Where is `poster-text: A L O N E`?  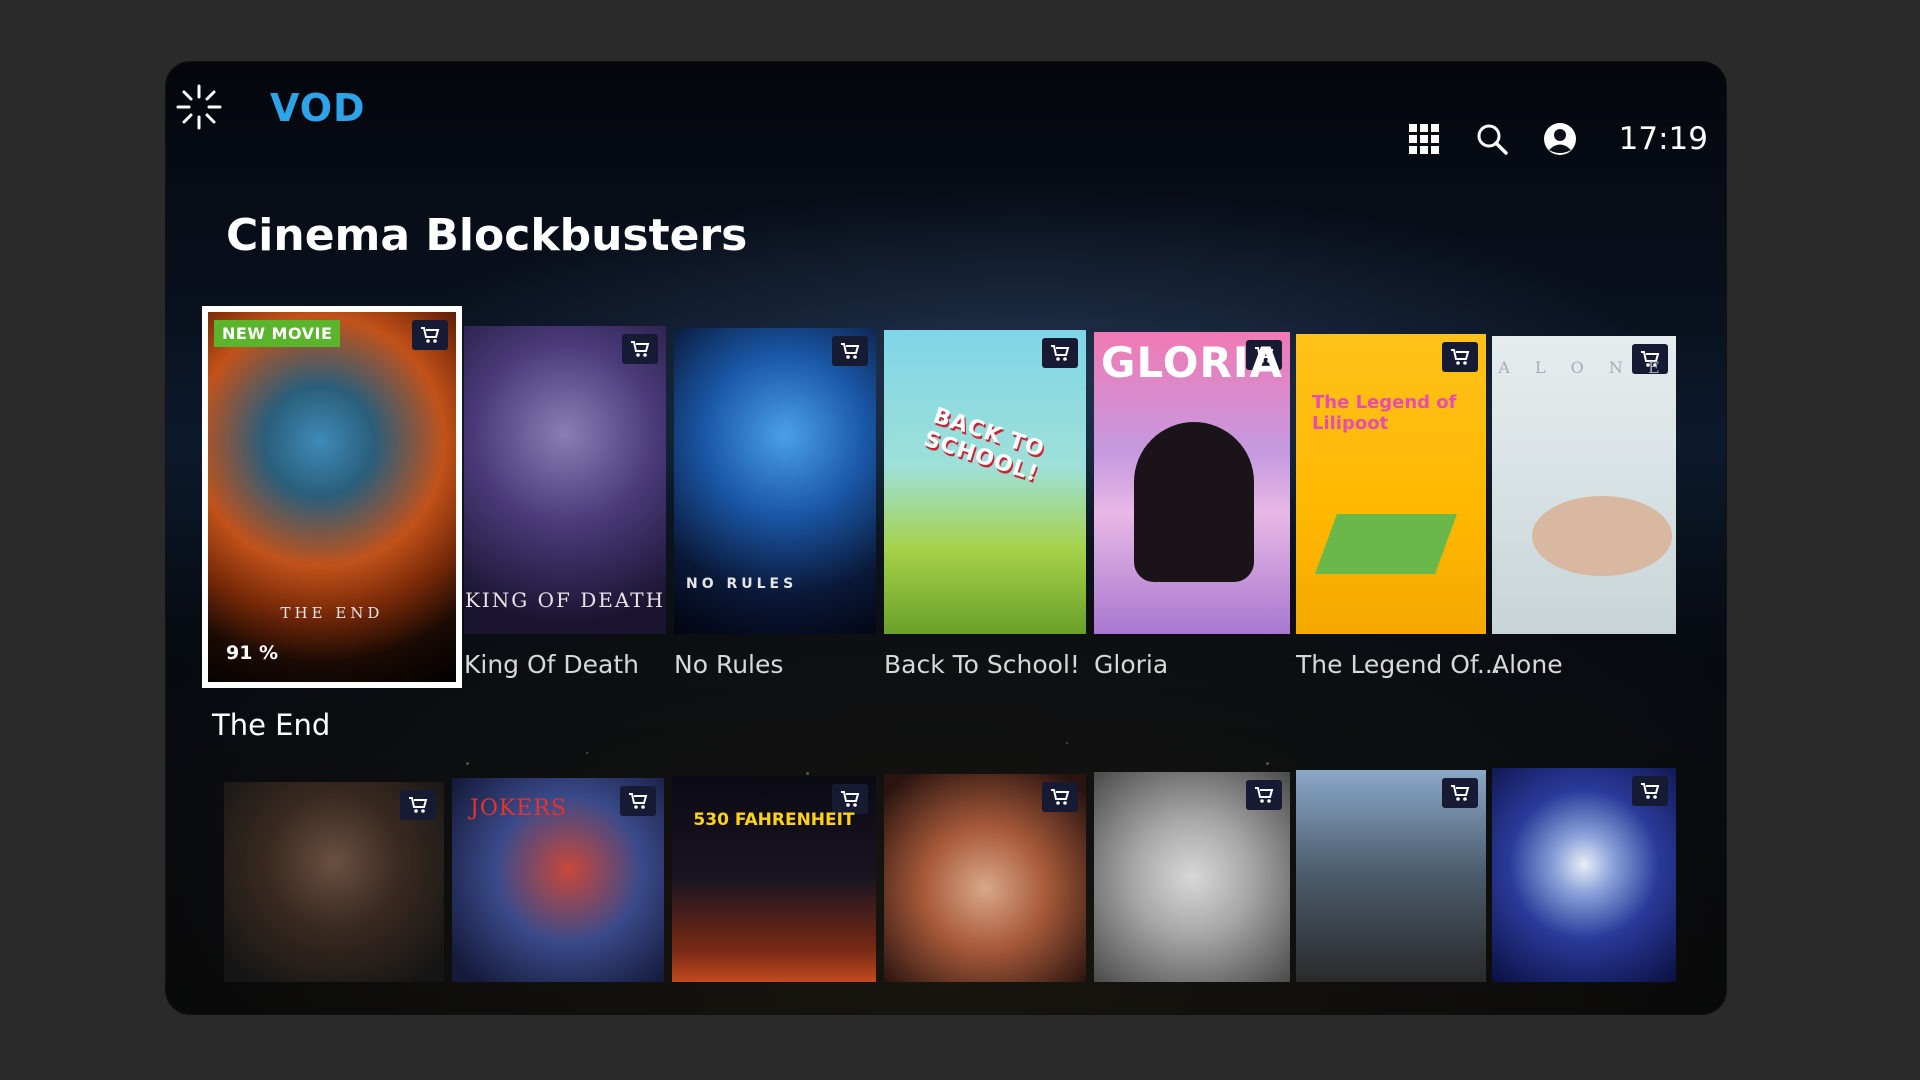 poster-text: A L O N E is located at coordinates (1584, 367).